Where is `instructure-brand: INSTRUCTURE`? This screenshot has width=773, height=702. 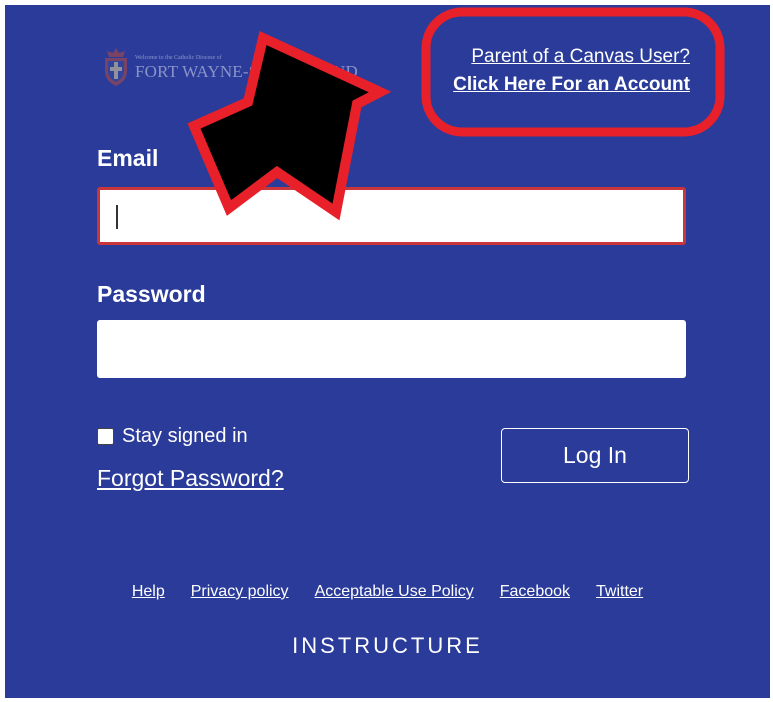
instructure-brand: INSTRUCTURE is located at coordinates (387, 645).